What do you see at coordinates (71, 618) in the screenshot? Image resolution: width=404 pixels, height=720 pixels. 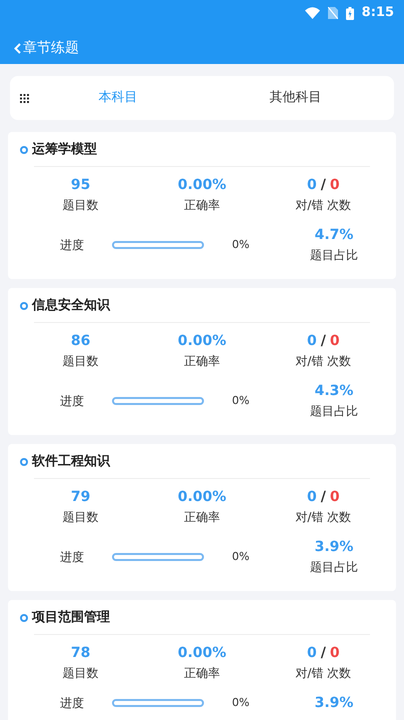 I see `chapter-title: 项目范围管理` at bounding box center [71, 618].